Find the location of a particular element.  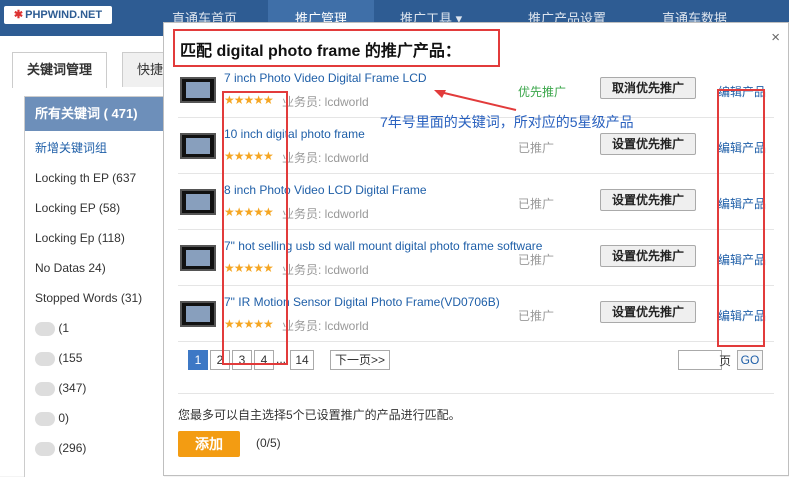

keyword-group-count: (155 is located at coordinates (70, 358).